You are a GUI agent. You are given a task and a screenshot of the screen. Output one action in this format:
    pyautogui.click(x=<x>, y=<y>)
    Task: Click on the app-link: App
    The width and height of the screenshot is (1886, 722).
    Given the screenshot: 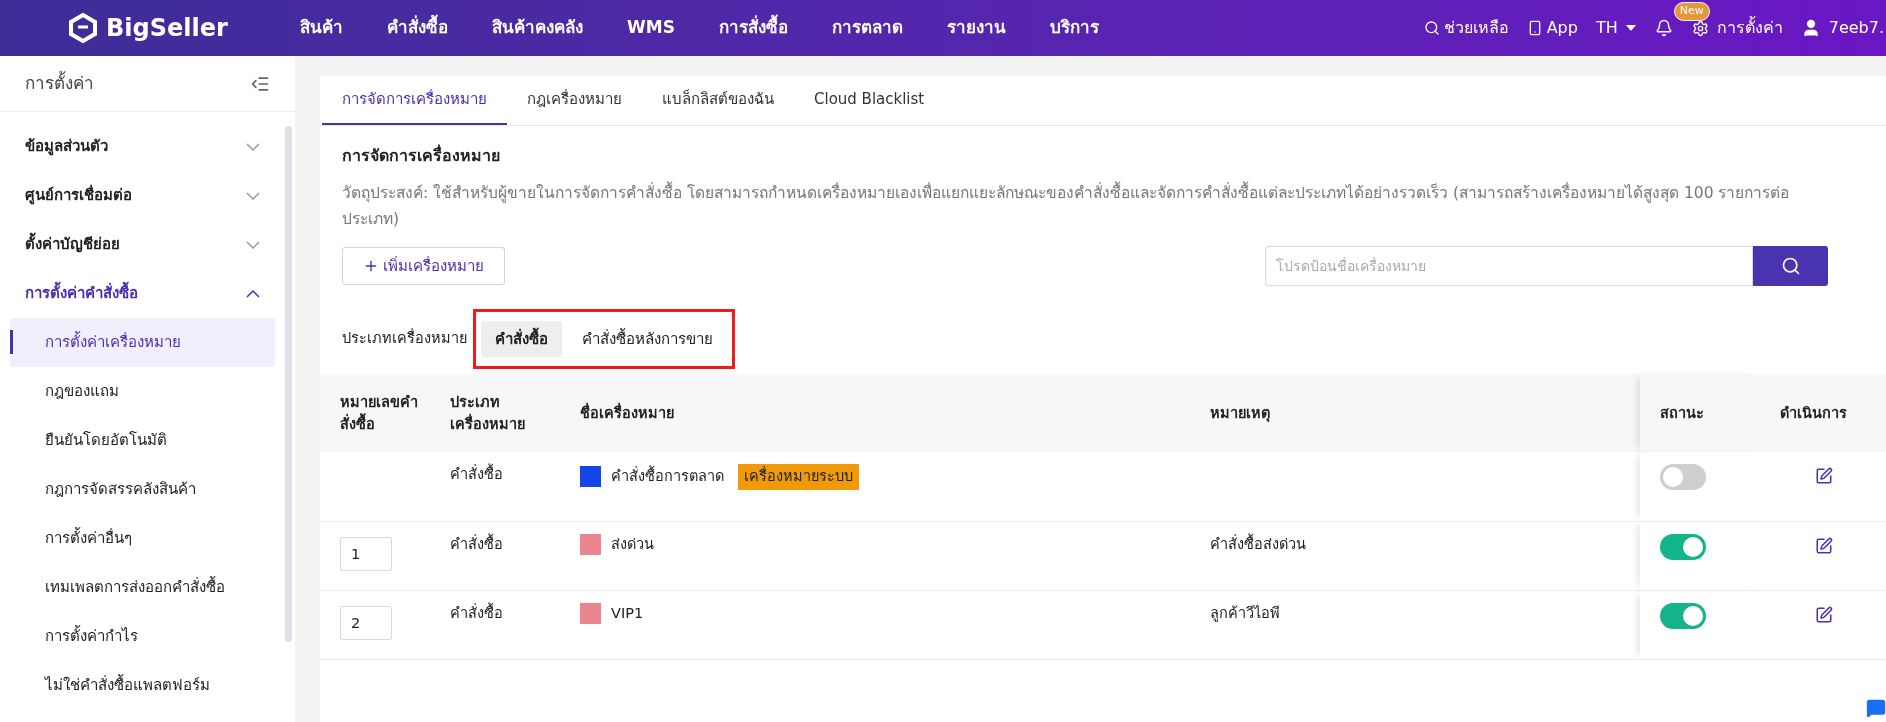 What is the action you would take?
    pyautogui.click(x=1552, y=28)
    